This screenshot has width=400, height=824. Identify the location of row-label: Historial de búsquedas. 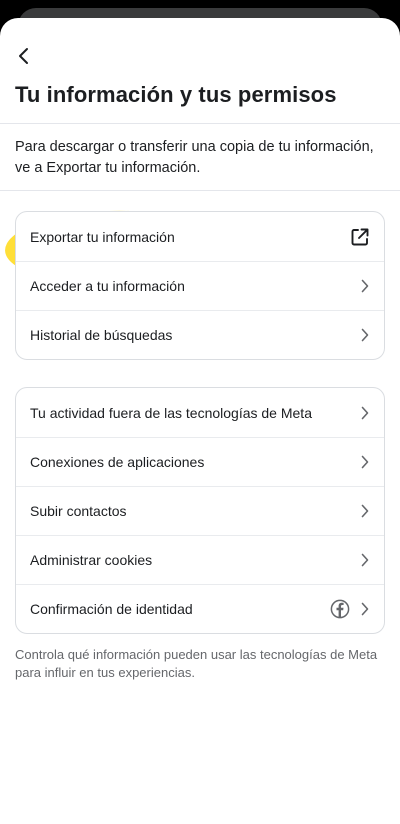
(101, 335).